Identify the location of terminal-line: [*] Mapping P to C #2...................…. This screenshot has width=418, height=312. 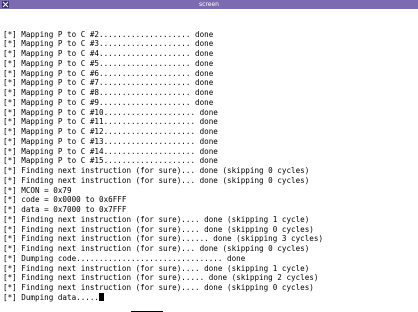
(108, 34).